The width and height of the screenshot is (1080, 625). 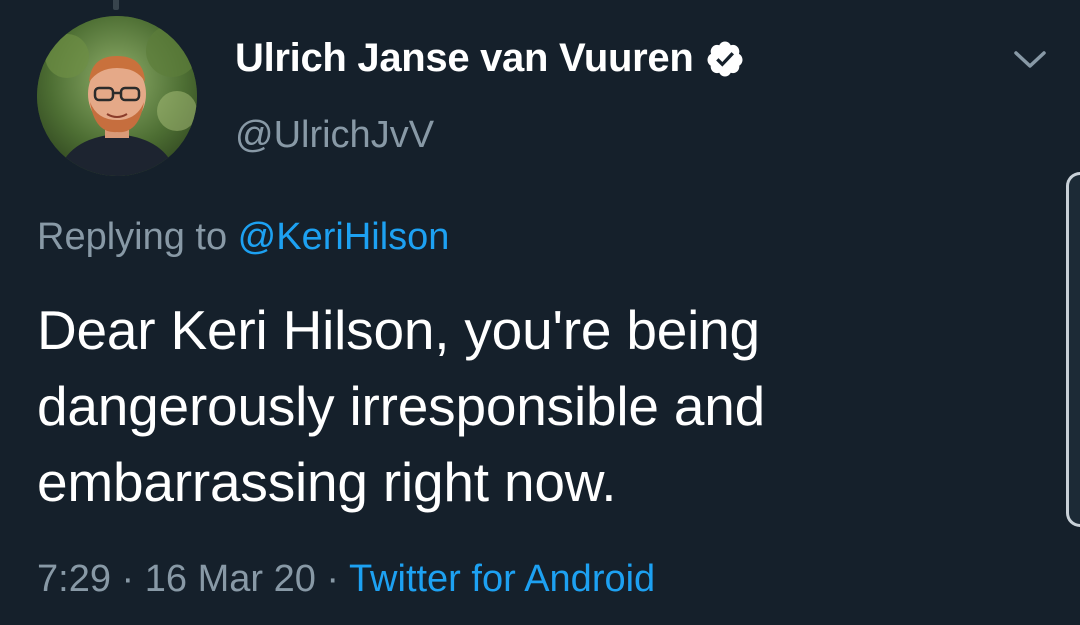 What do you see at coordinates (725, 59) in the screenshot?
I see `verified-badge-icon` at bounding box center [725, 59].